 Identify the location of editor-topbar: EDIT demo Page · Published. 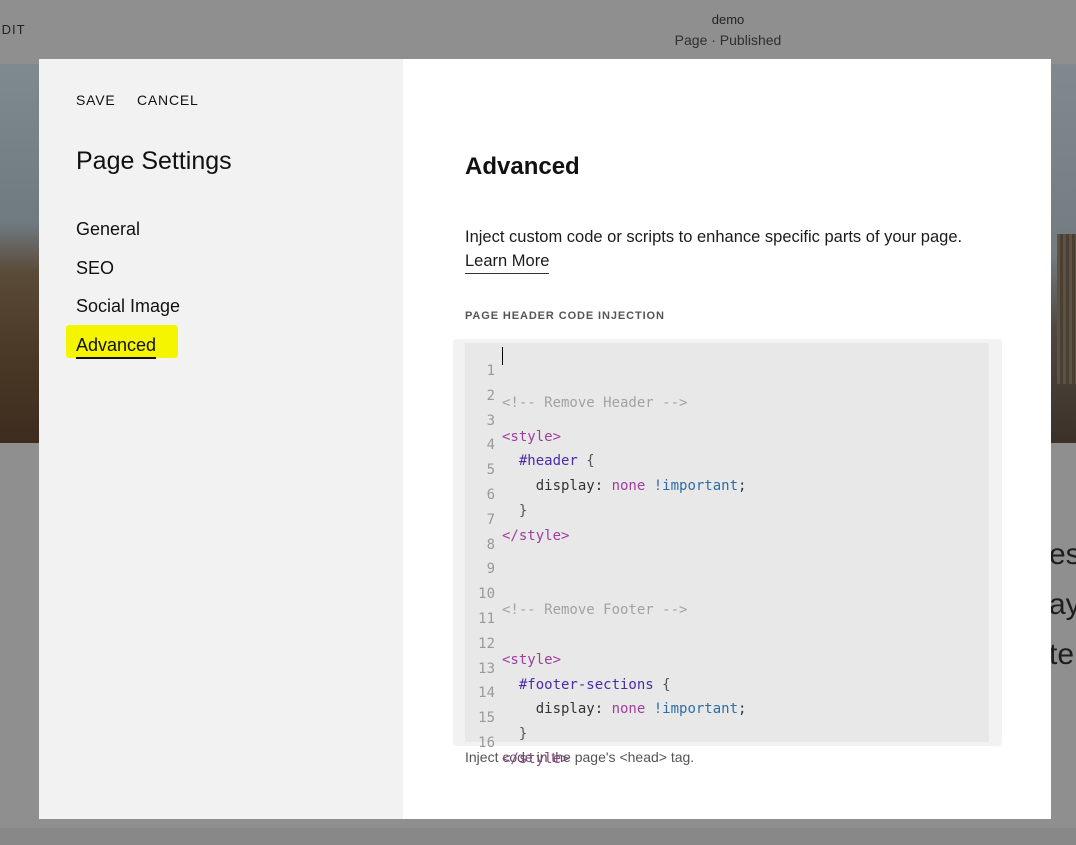
(538, 32).